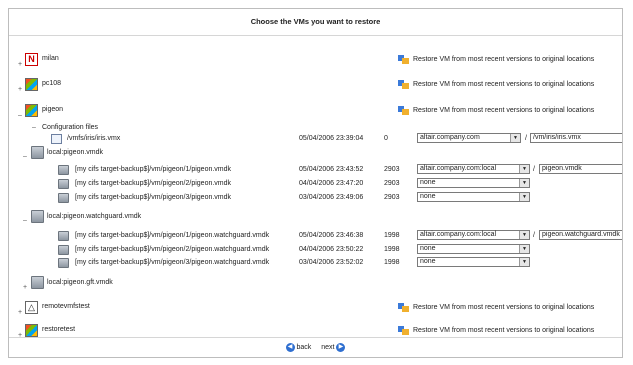 The height and width of the screenshot is (365, 633). What do you see at coordinates (315, 128) in the screenshot?
I see `config-section: – Configuration files` at bounding box center [315, 128].